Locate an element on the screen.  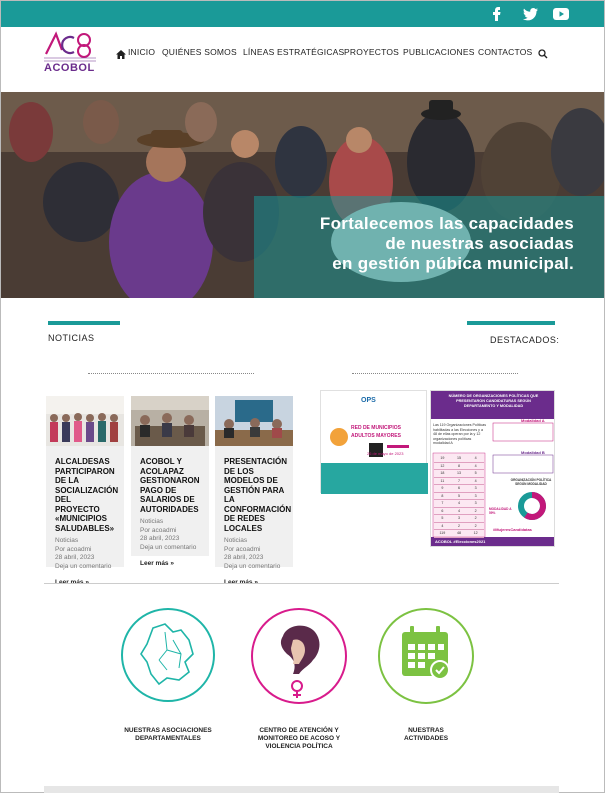
calendar-icon is located at coordinates (426, 653).